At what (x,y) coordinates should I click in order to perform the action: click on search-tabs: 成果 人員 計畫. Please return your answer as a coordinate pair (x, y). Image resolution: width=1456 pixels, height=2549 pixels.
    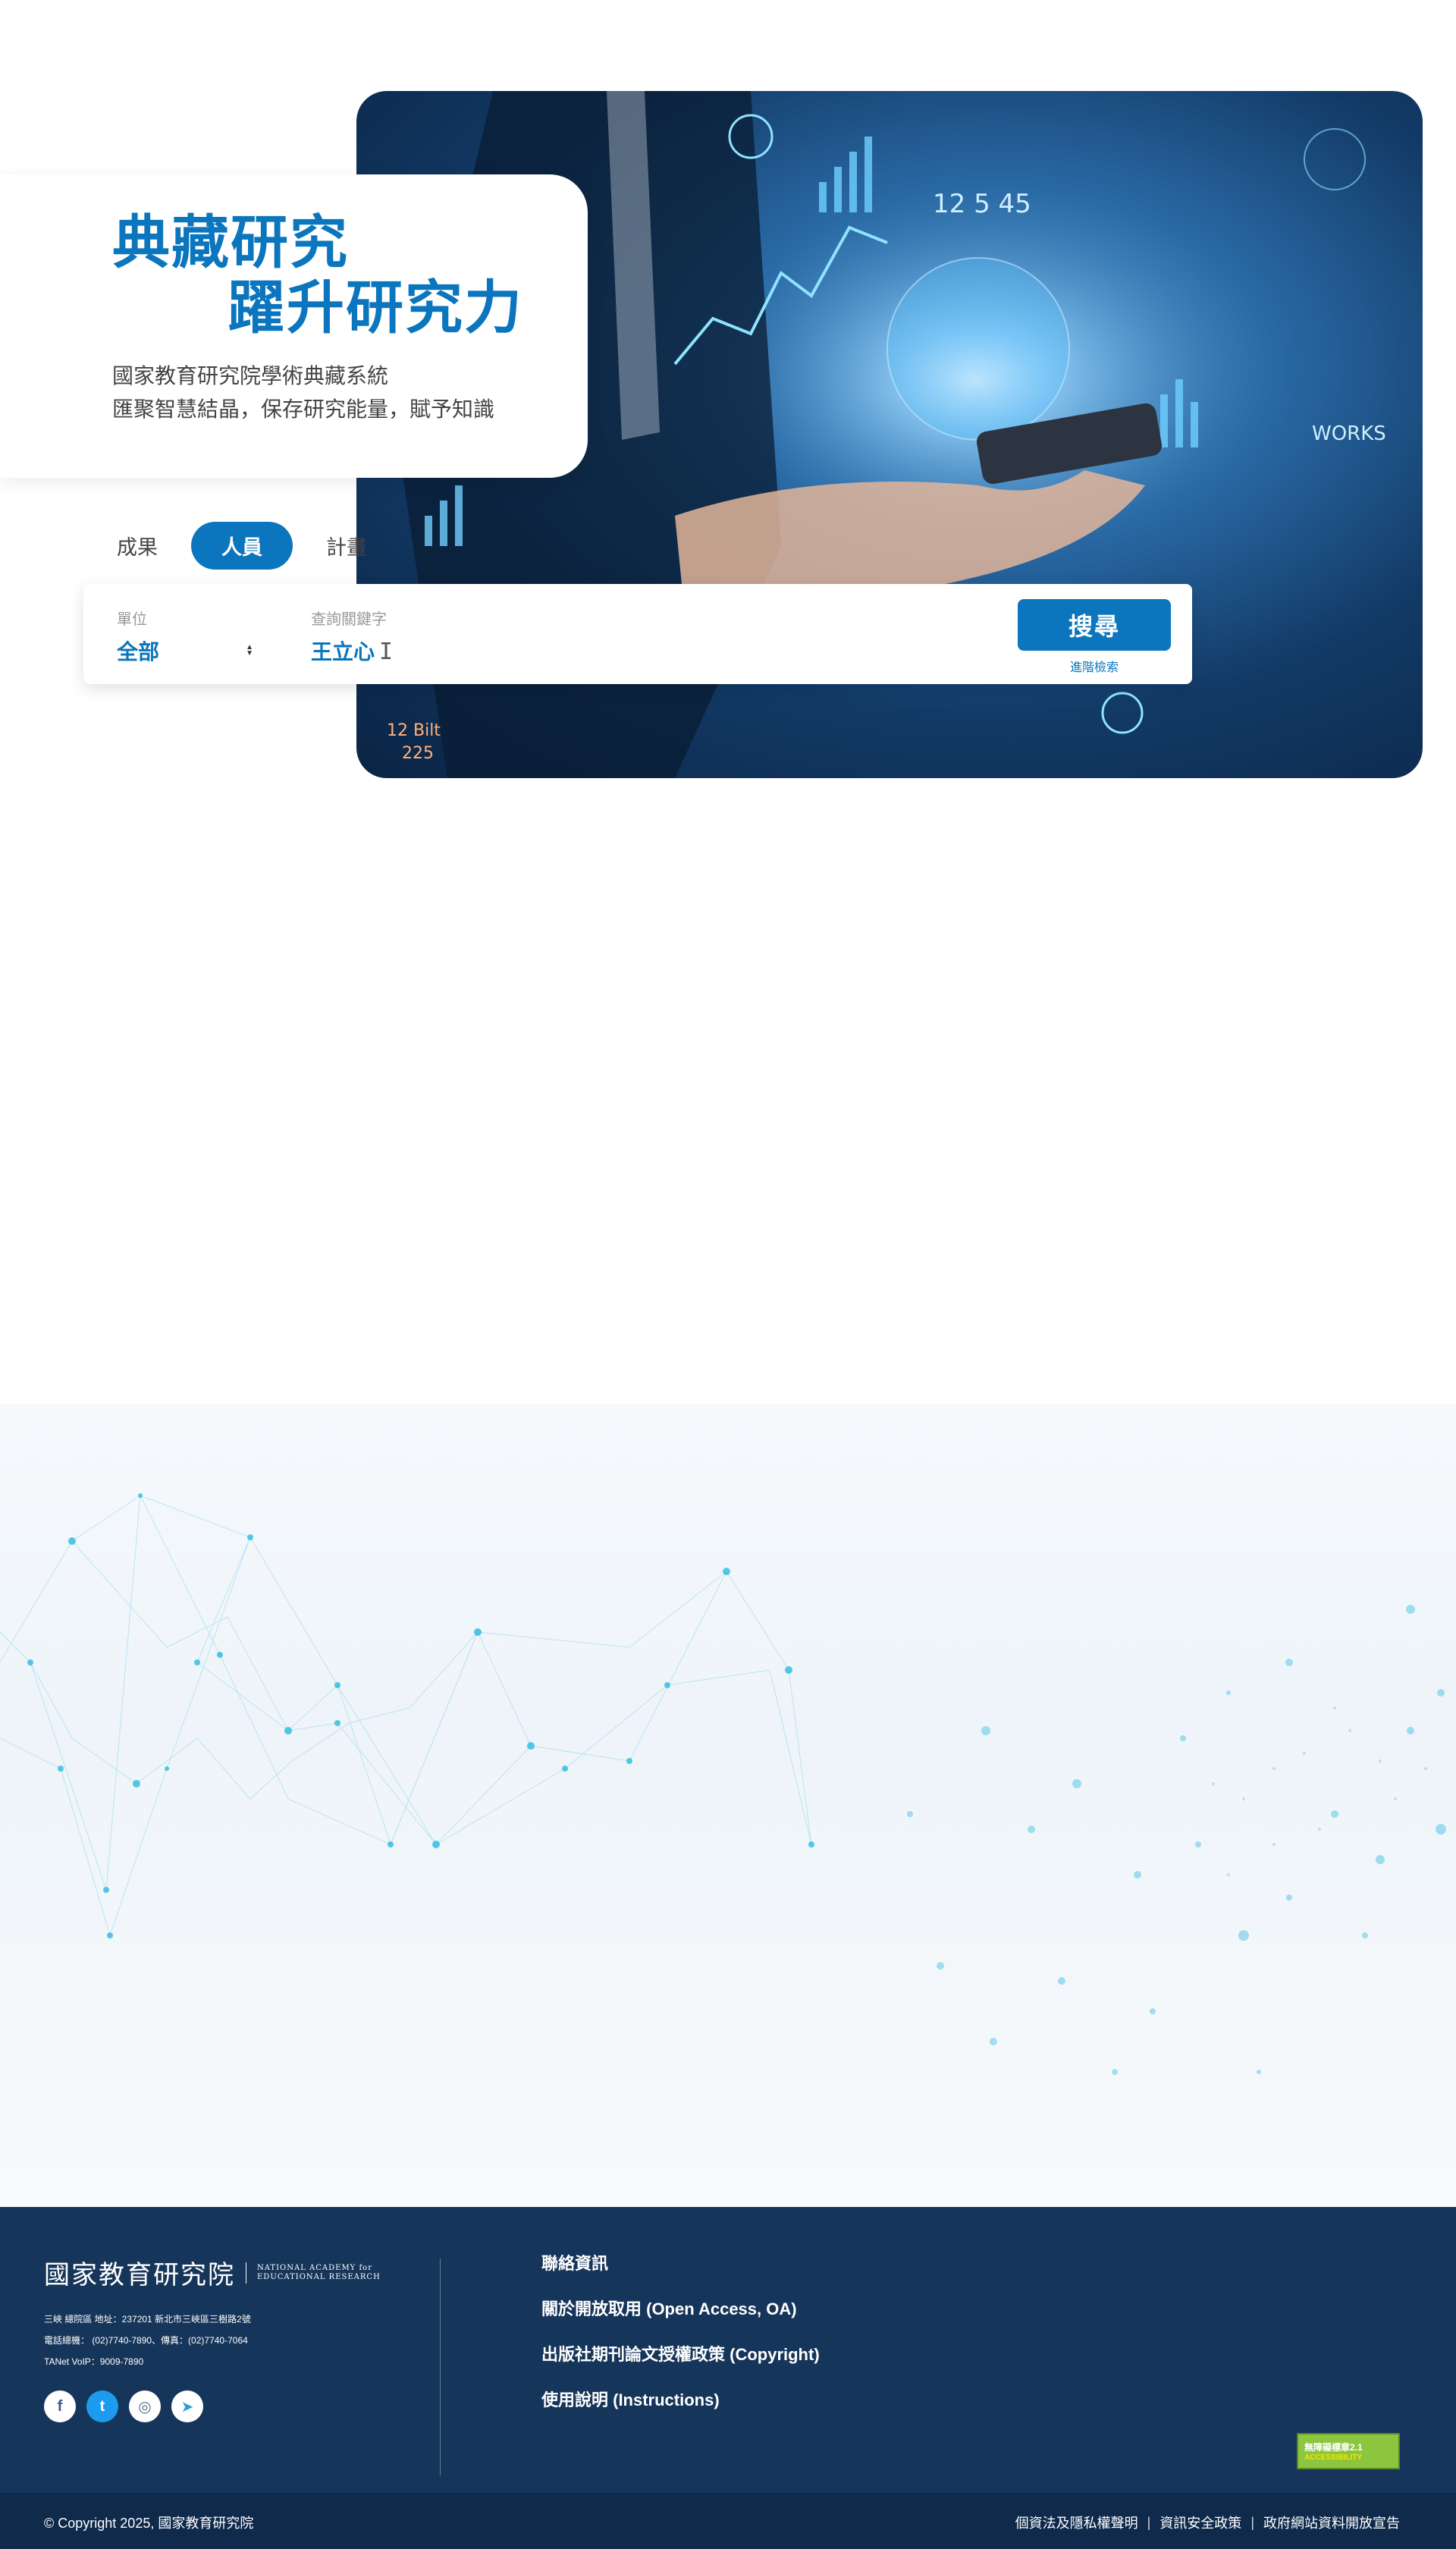
    Looking at the image, I should click on (242, 546).